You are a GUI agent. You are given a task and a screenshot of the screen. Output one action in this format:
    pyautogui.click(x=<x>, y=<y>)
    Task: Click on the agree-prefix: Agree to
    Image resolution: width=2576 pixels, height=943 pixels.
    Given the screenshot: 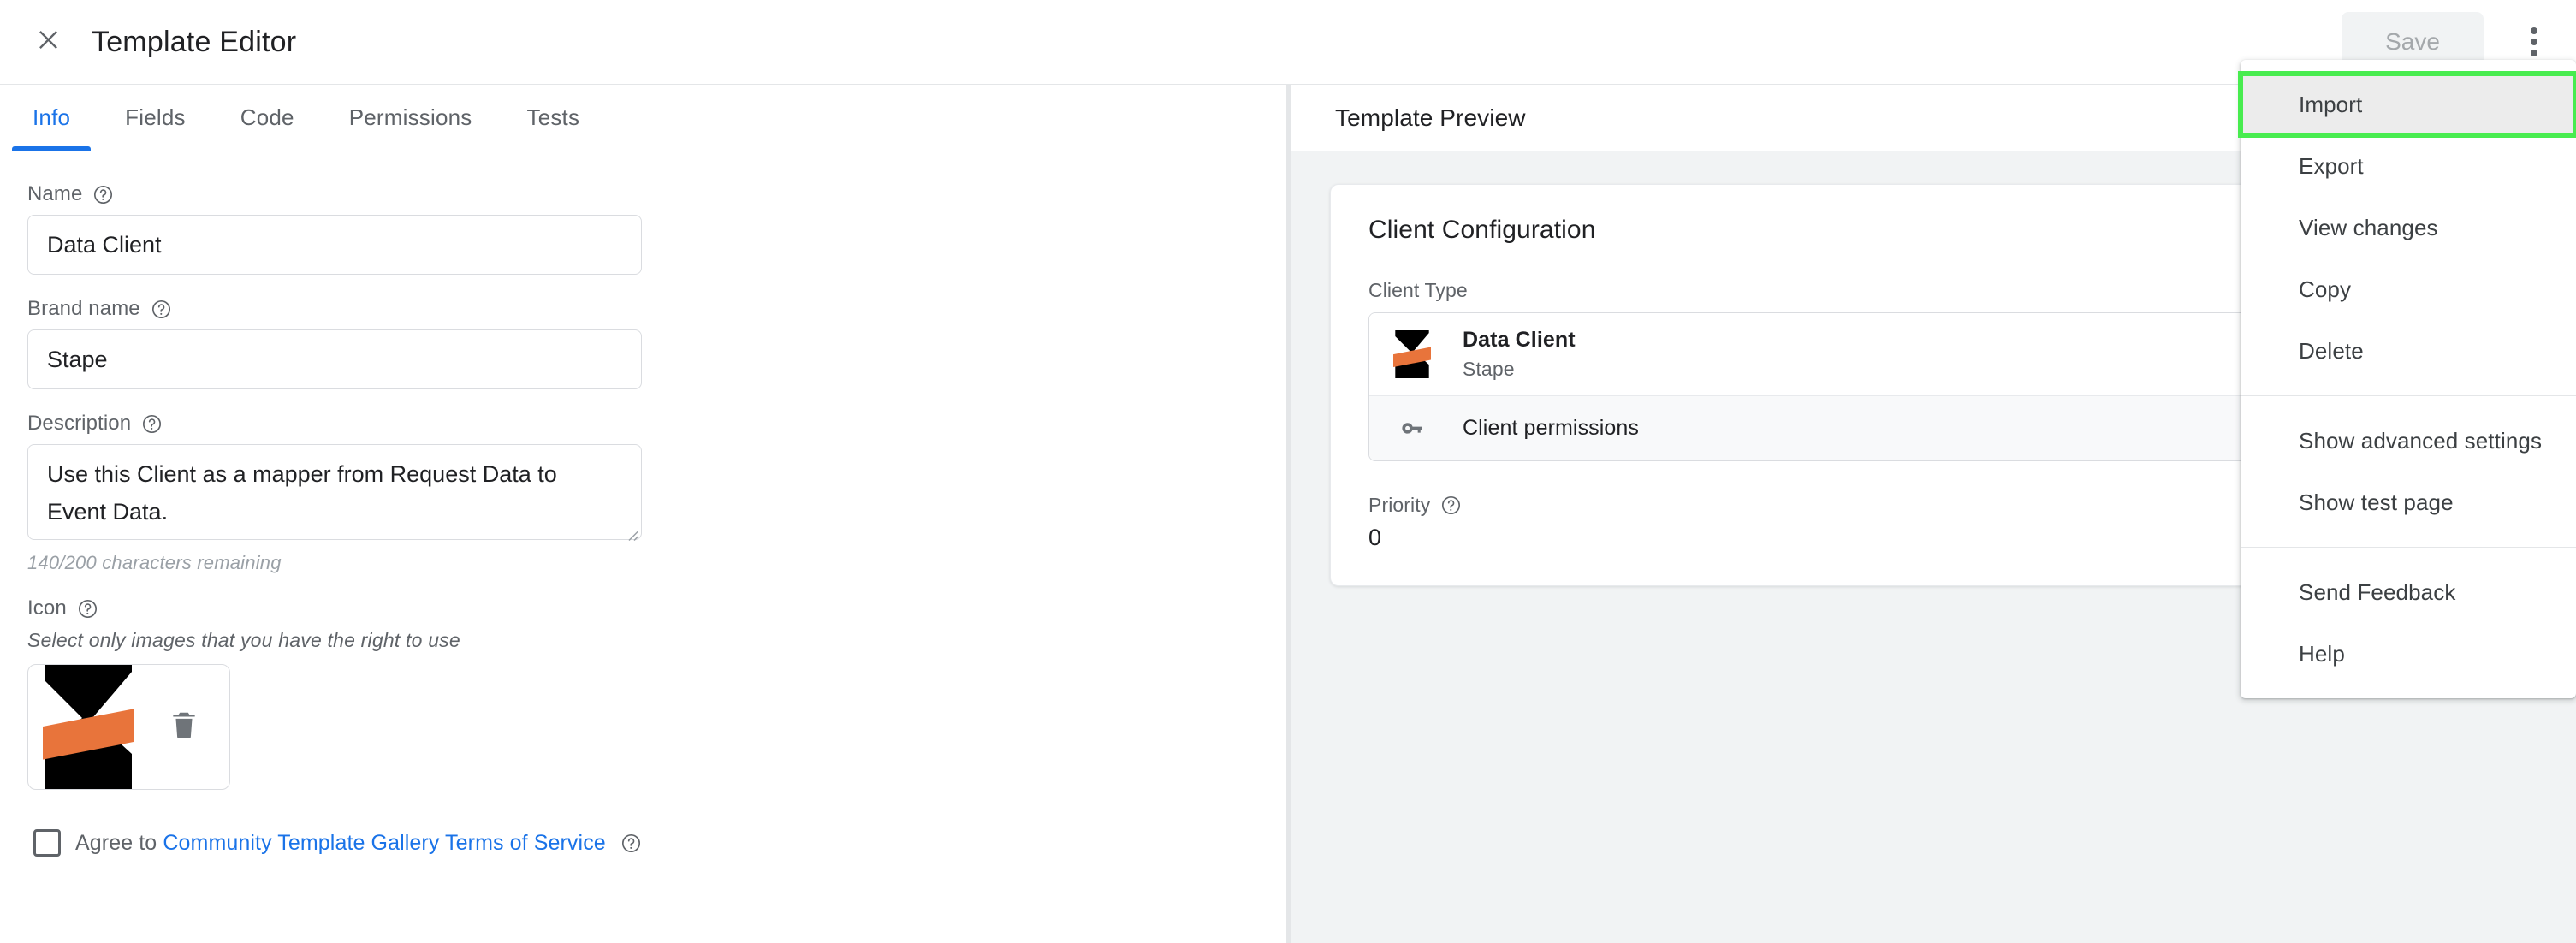 What is the action you would take?
    pyautogui.click(x=119, y=842)
    